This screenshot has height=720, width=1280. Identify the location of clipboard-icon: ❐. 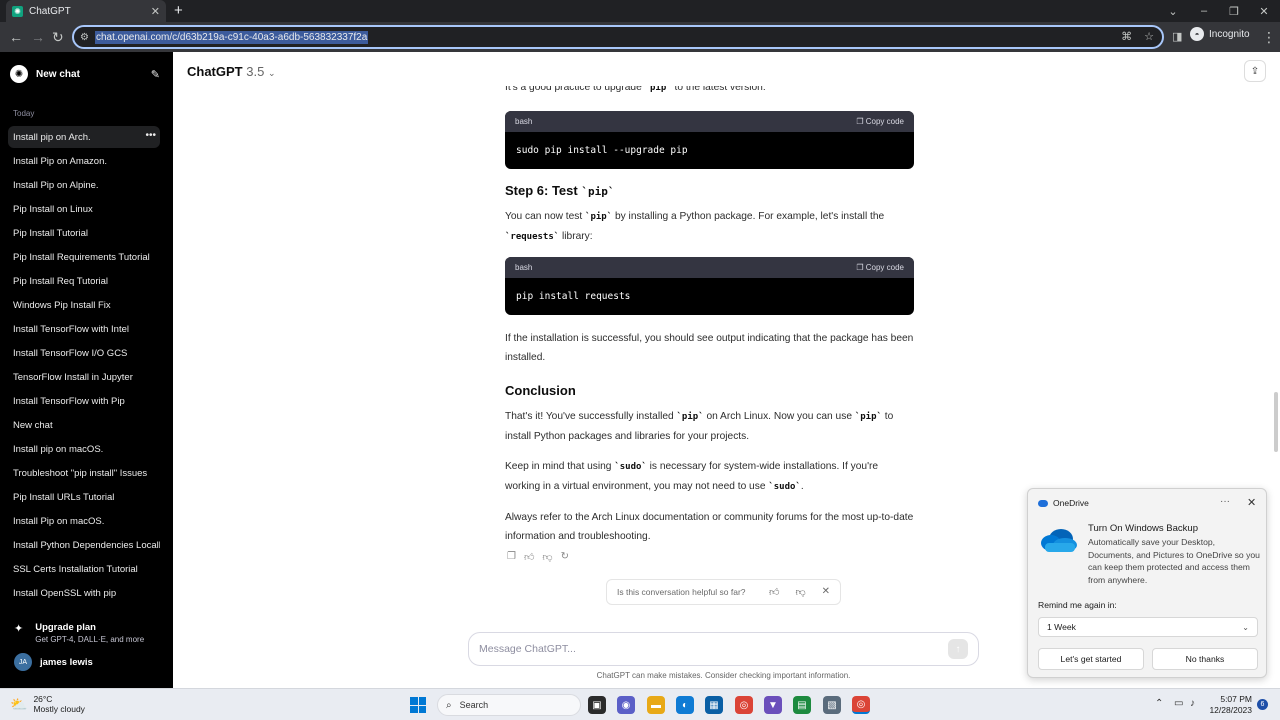
(860, 121).